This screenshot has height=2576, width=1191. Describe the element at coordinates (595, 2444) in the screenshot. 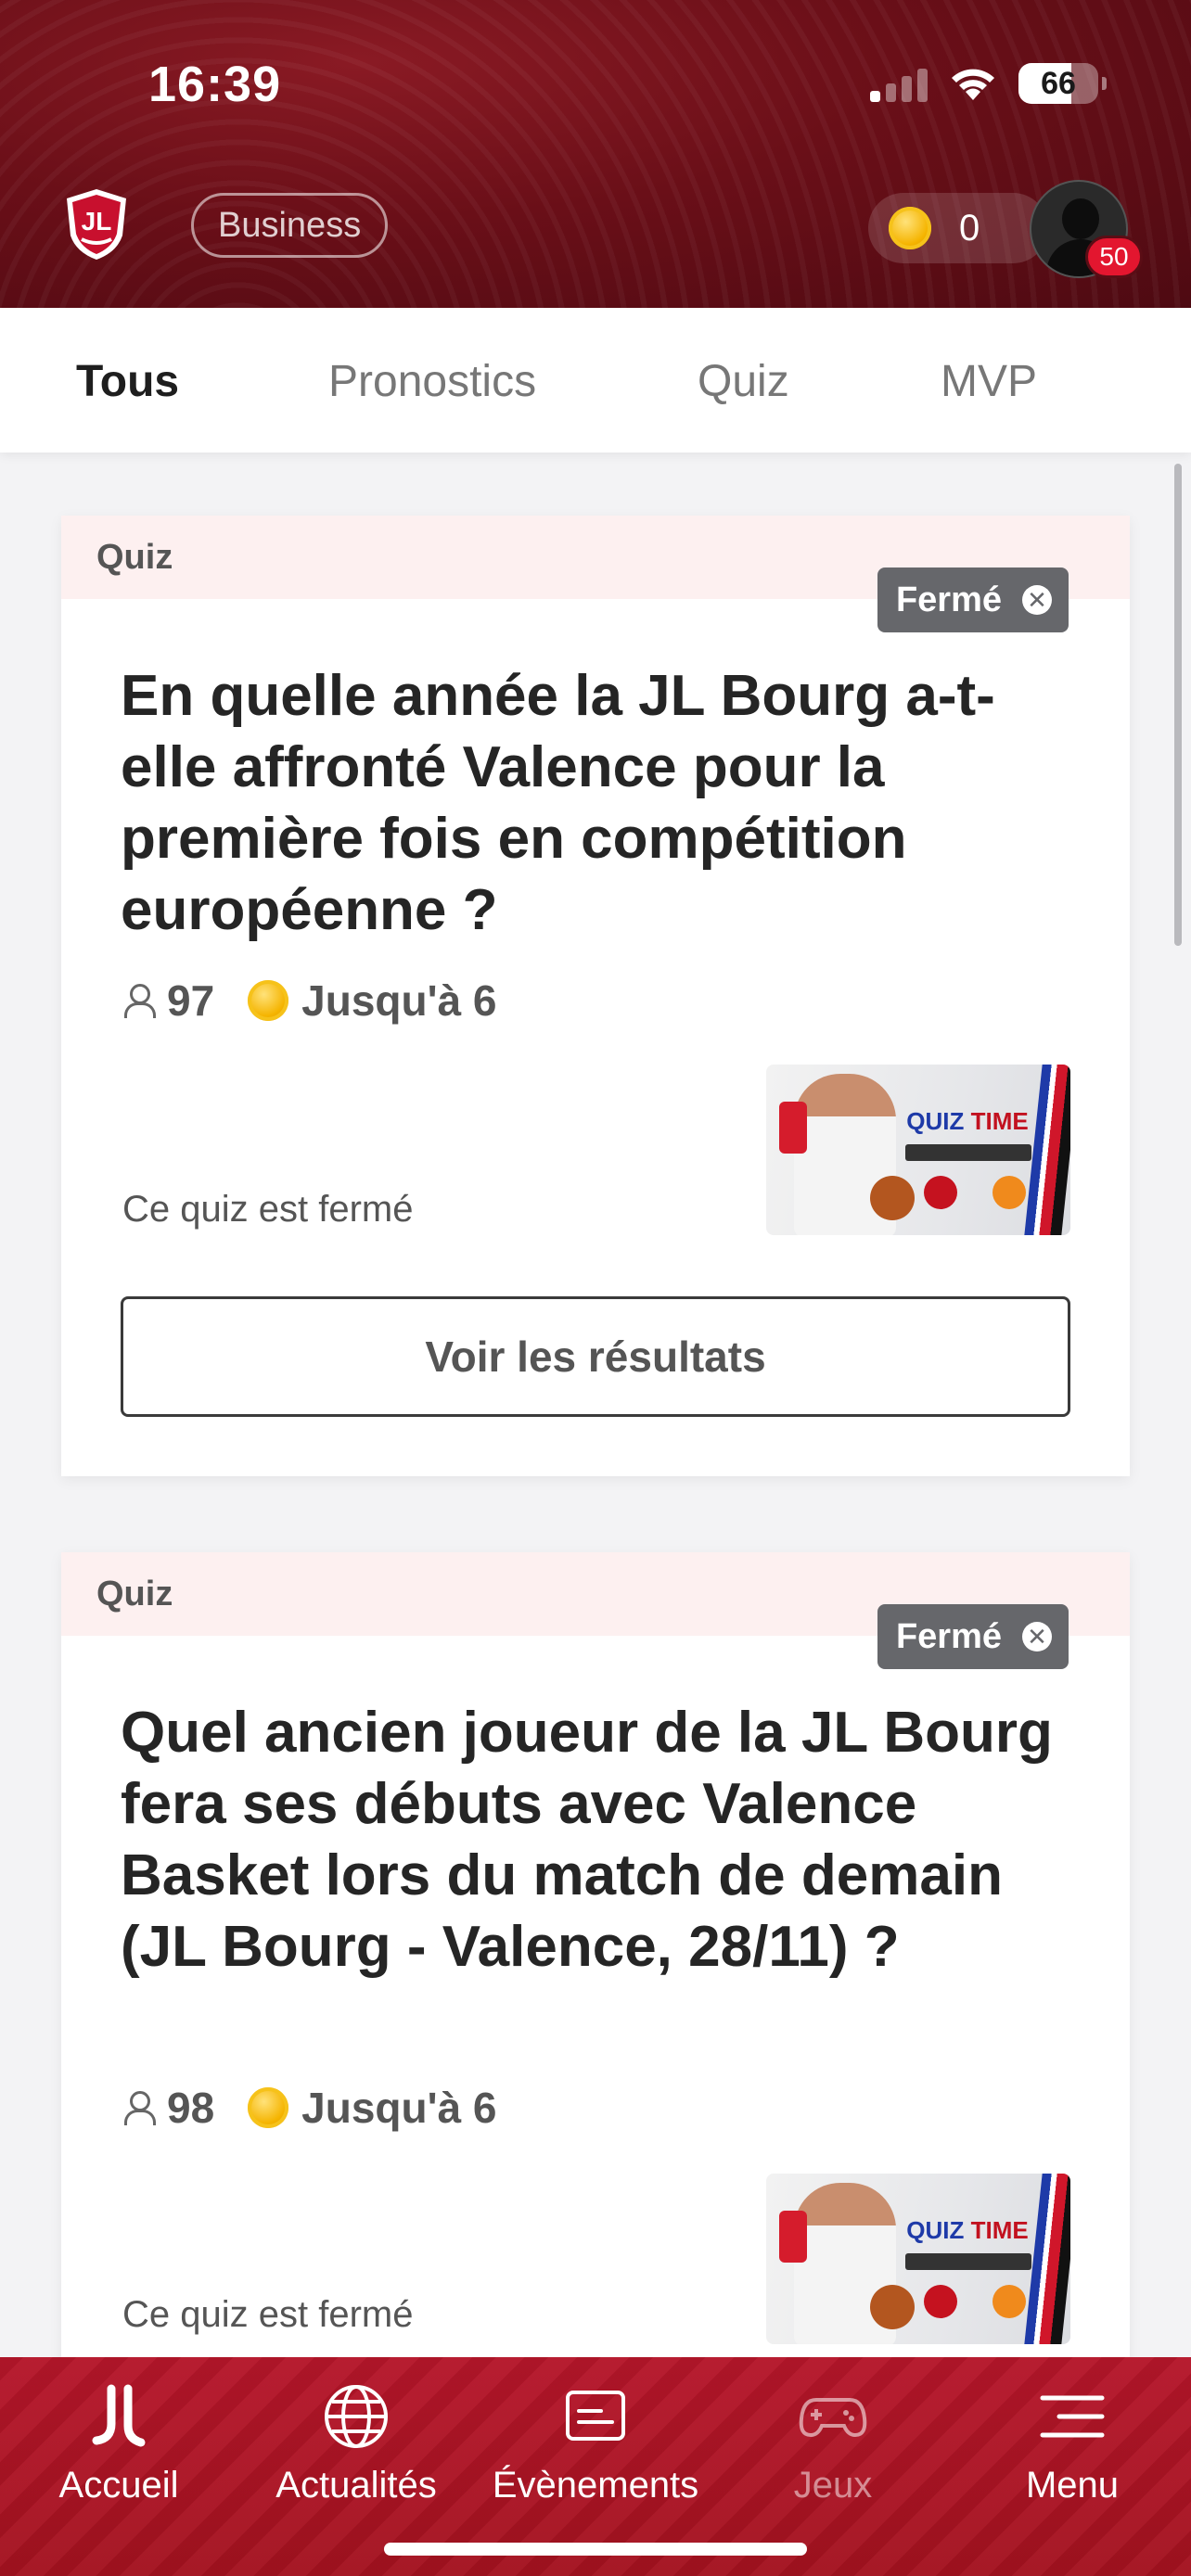

I see `nav-item-evenements: Évènements` at that location.